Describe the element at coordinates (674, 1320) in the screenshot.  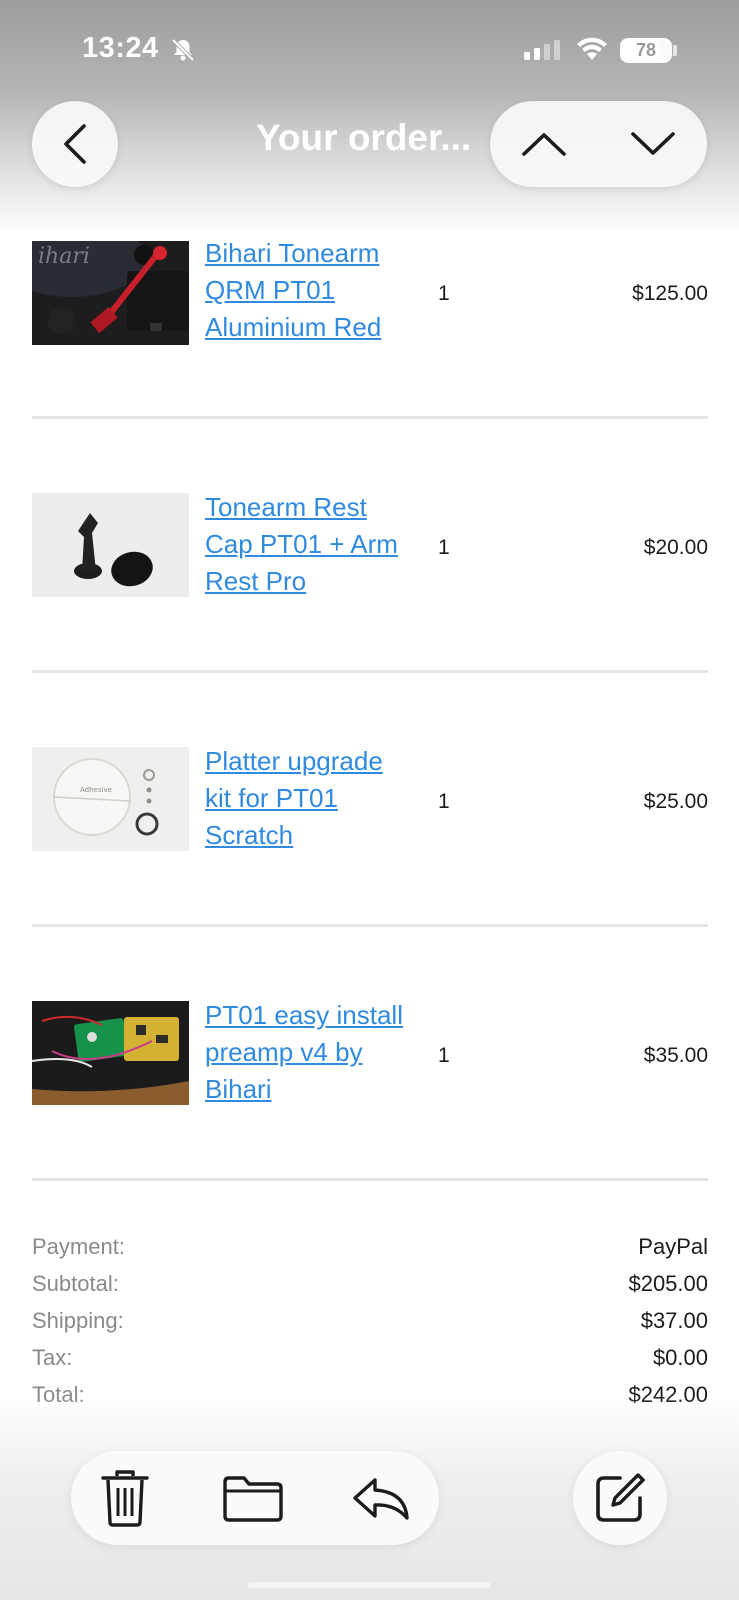
I see `summary-value: $37.00` at that location.